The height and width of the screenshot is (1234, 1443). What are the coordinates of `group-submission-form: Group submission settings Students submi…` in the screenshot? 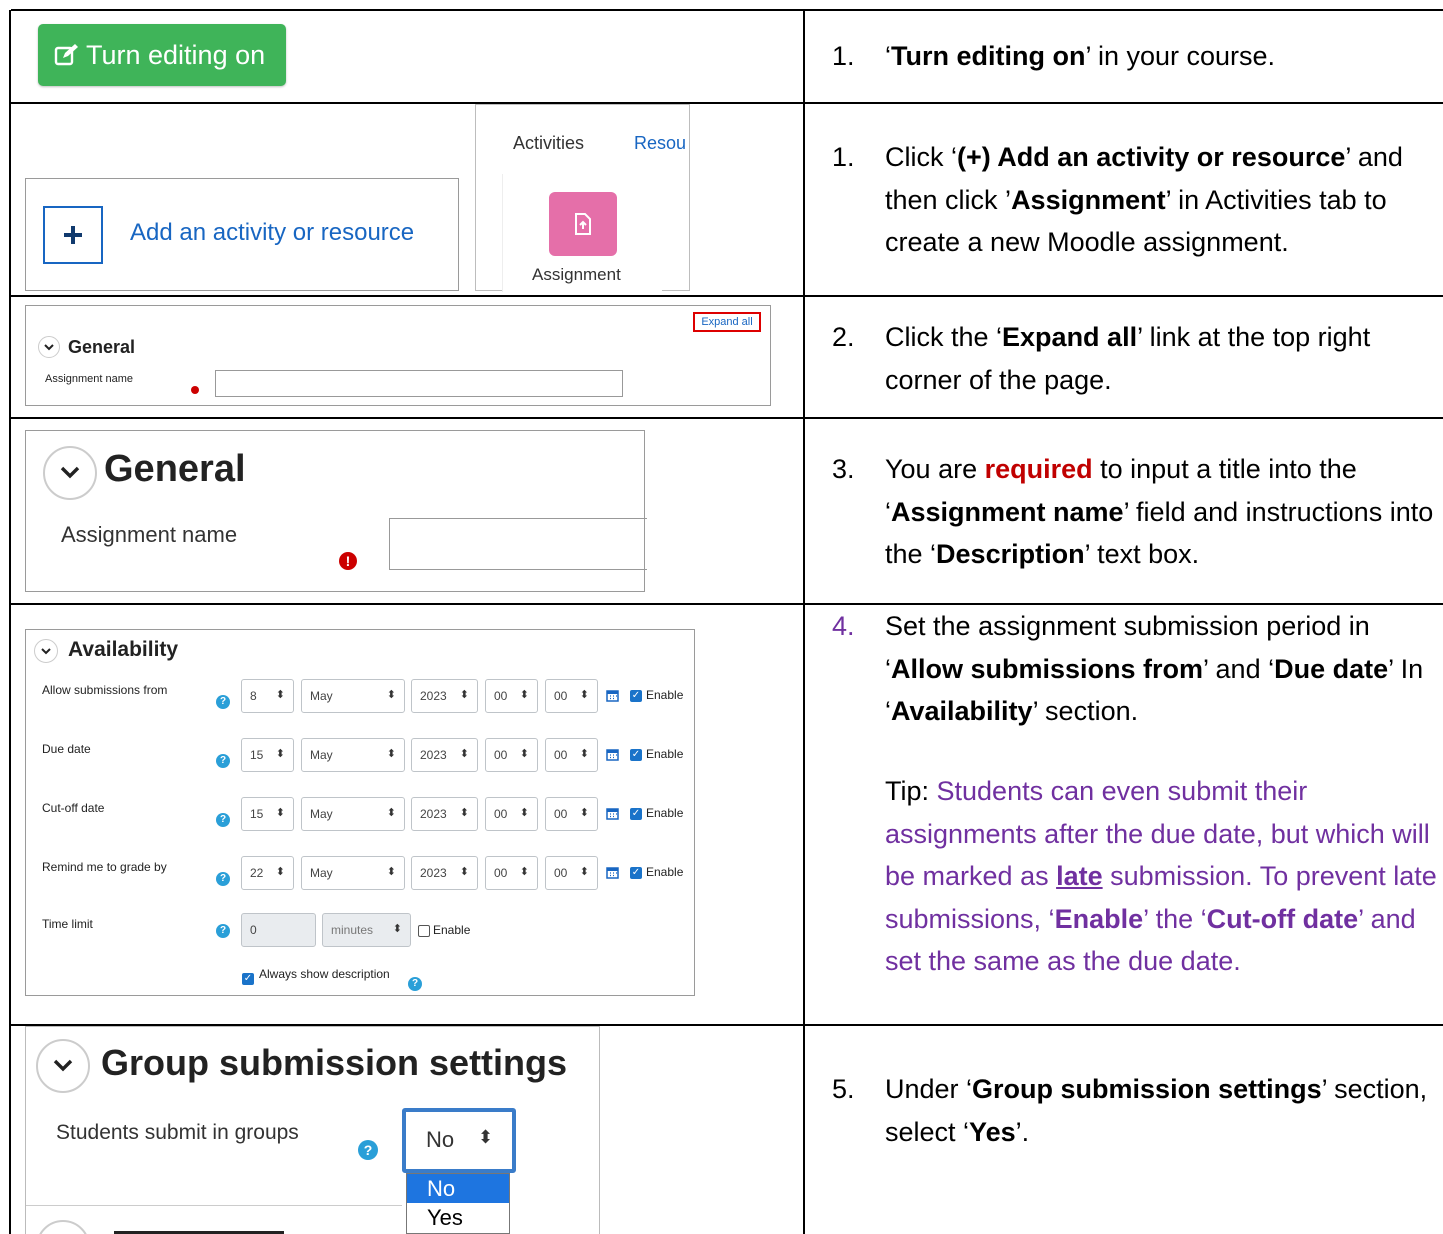 It's located at (312, 1130).